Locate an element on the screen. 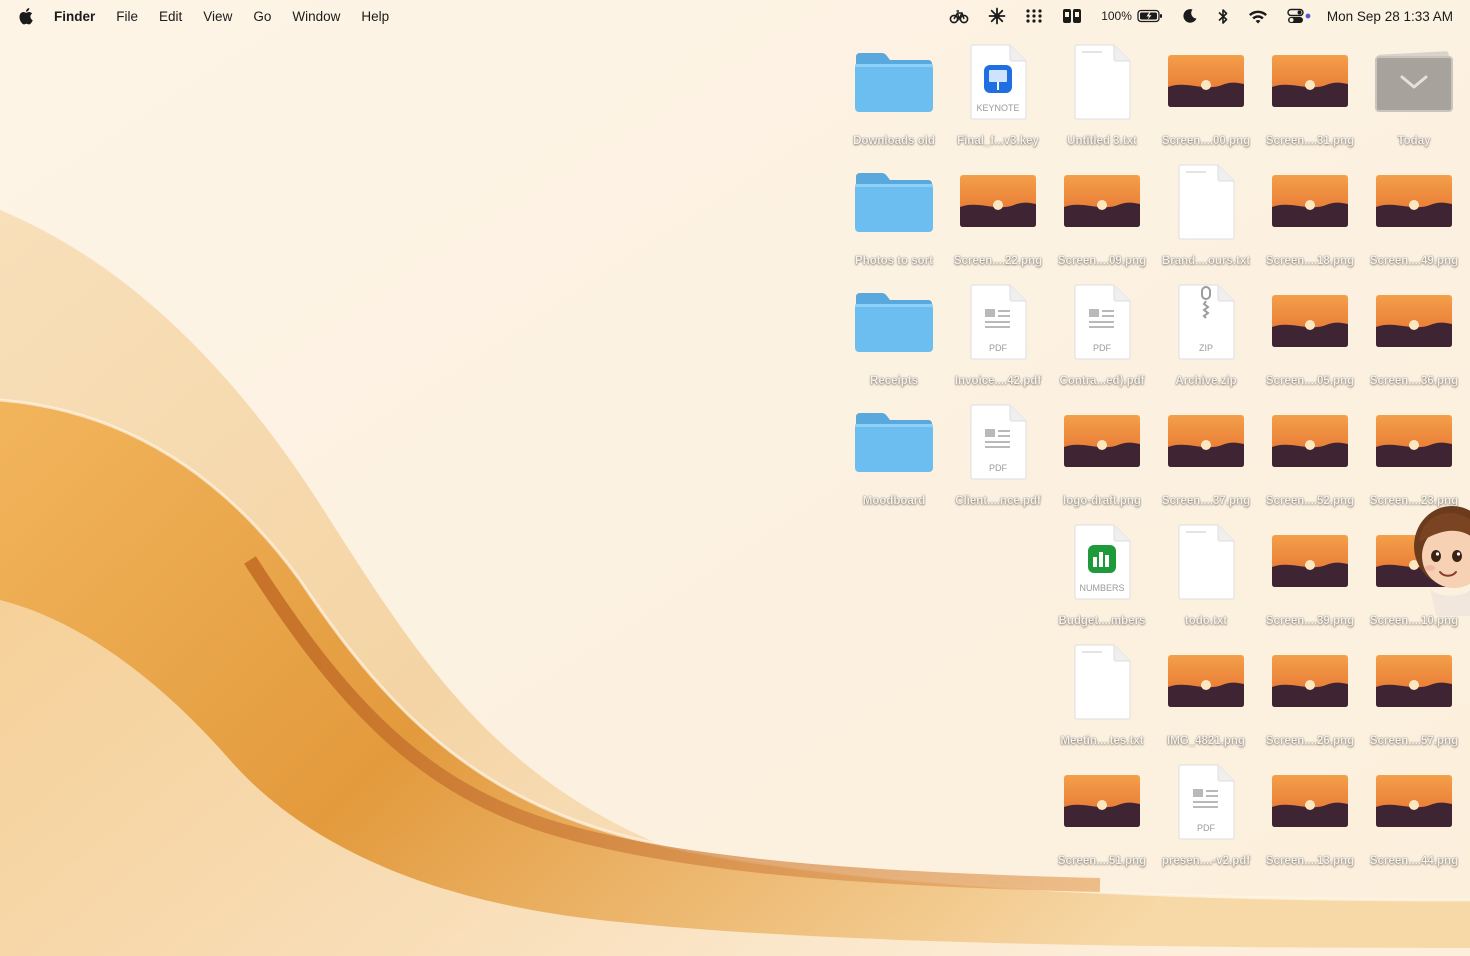  png-item: Screen....44.png is located at coordinates (1414, 818).